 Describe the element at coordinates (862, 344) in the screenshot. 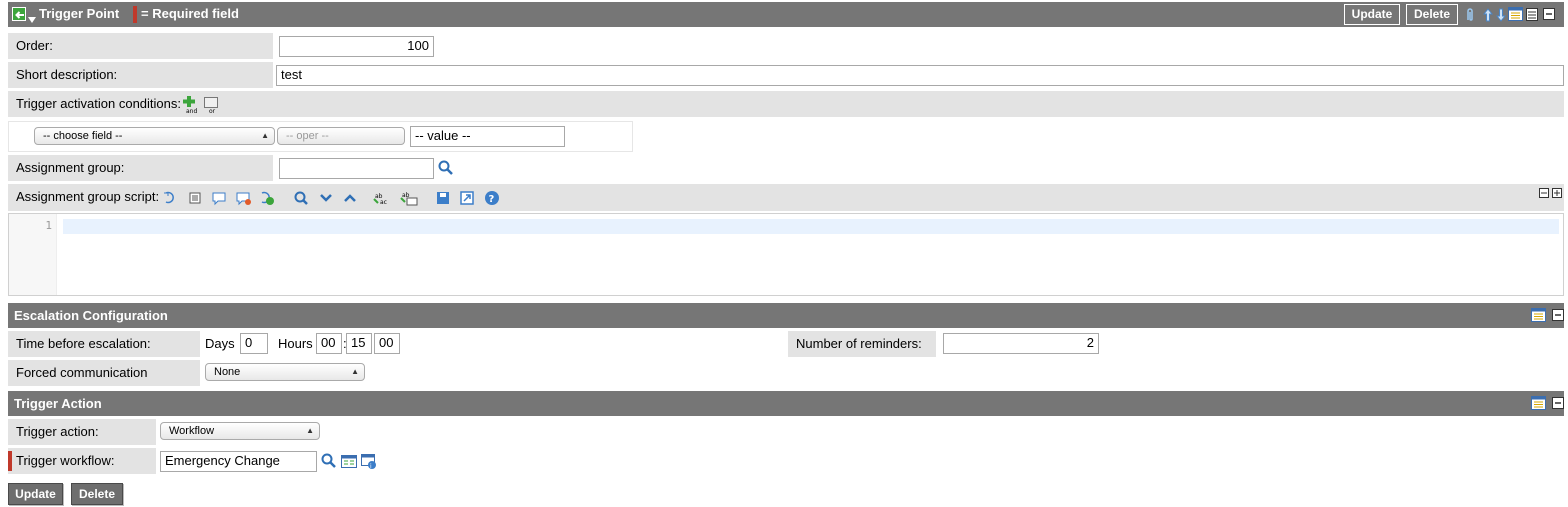

I see `number-of-reminders-label: Number of reminders:` at that location.